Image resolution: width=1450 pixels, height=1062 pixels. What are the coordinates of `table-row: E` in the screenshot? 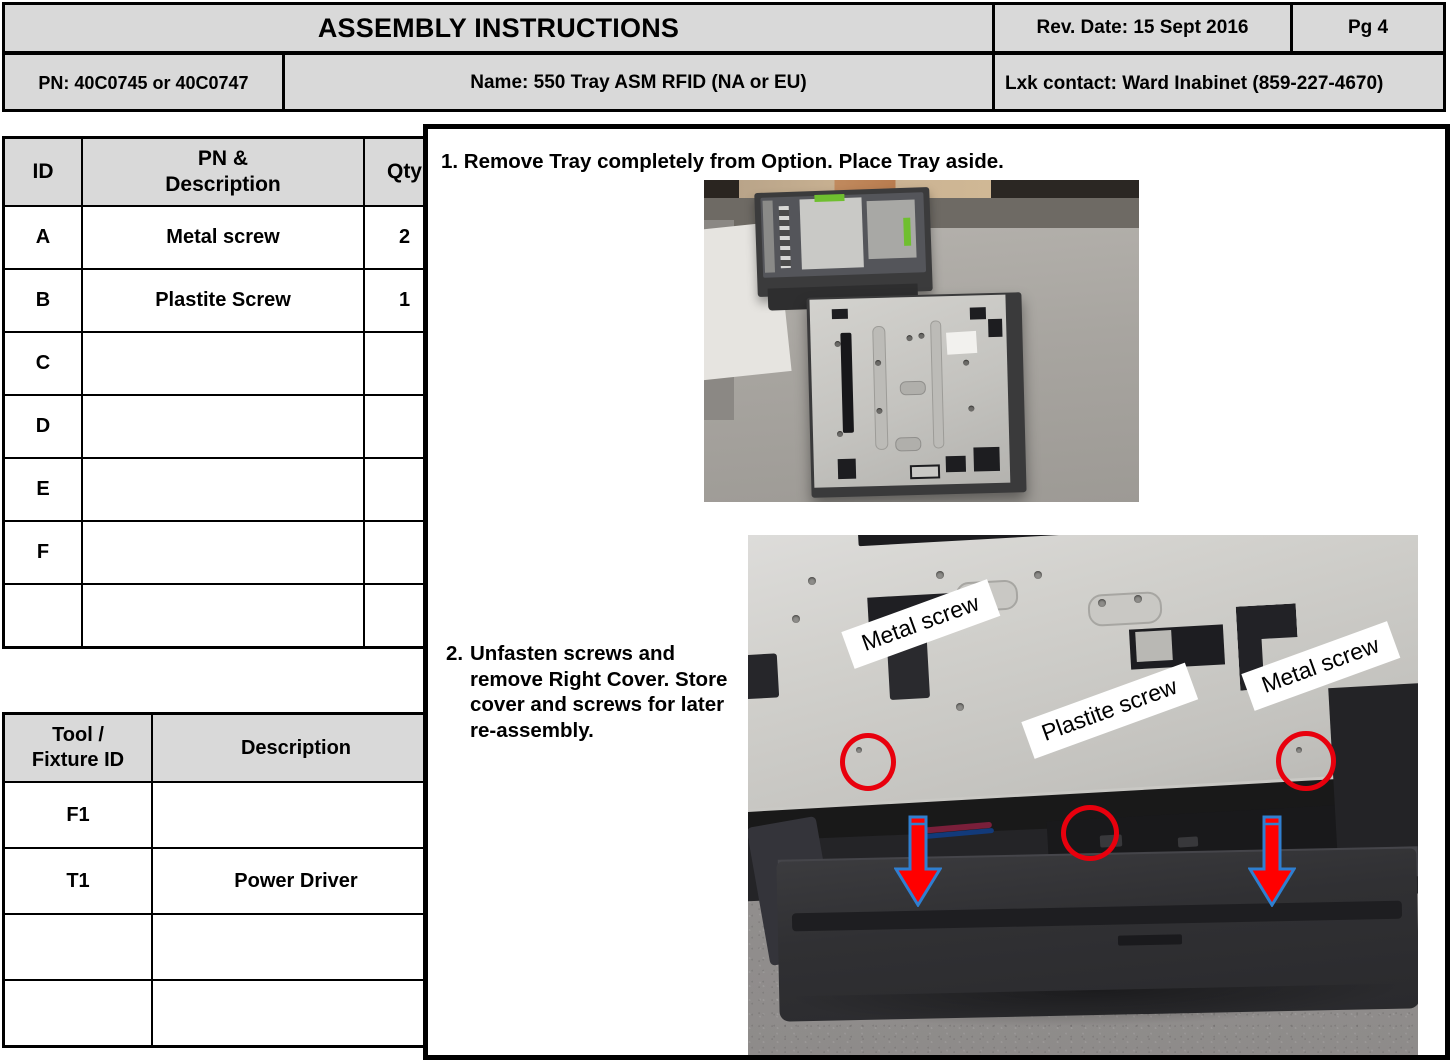 It's located at (224, 489).